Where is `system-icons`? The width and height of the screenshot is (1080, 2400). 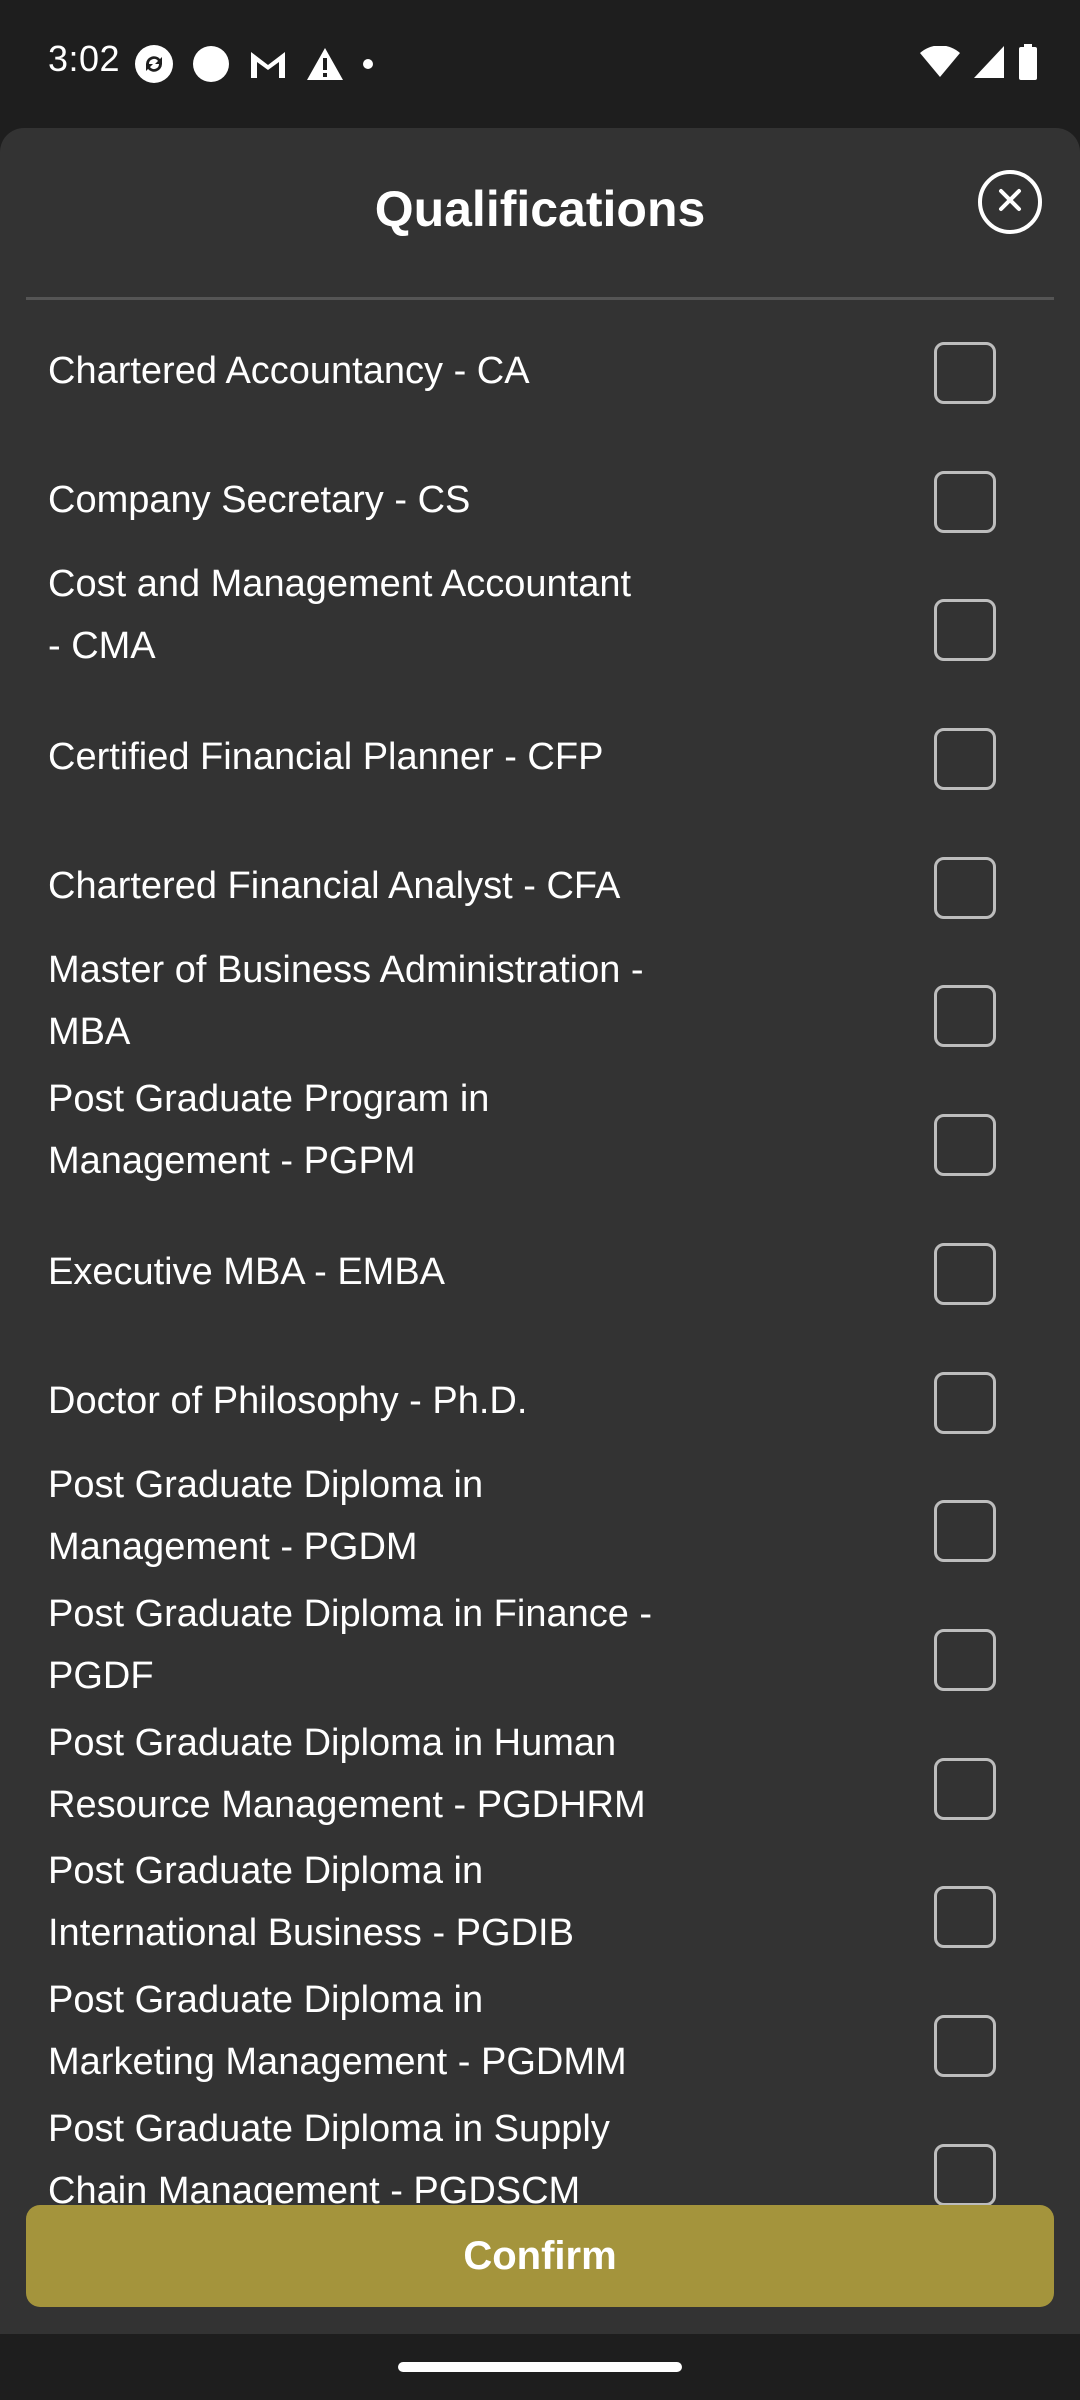 system-icons is located at coordinates (979, 64).